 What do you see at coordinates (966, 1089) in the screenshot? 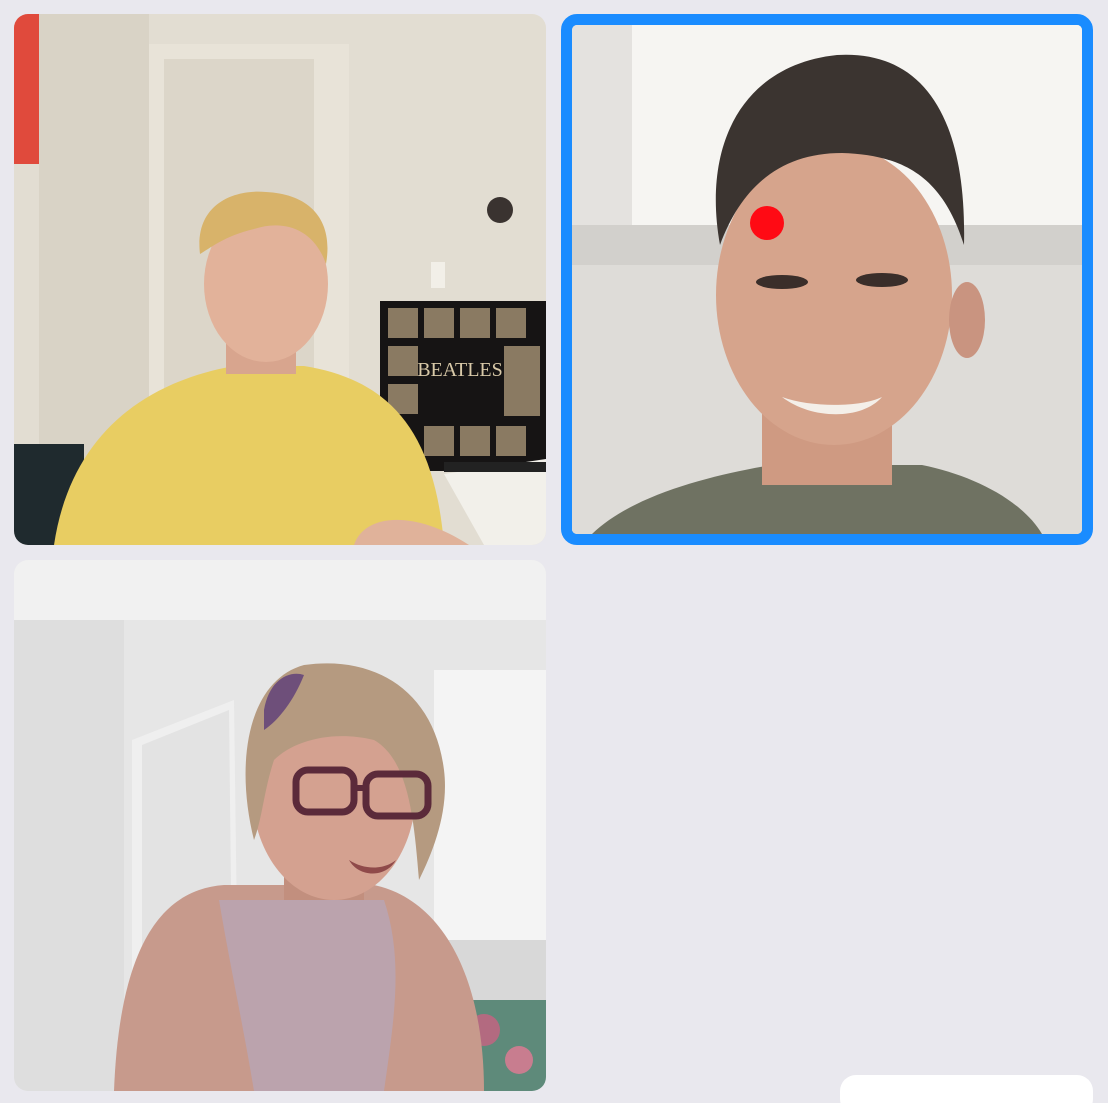
I see `bottom-sheet-handle` at bounding box center [966, 1089].